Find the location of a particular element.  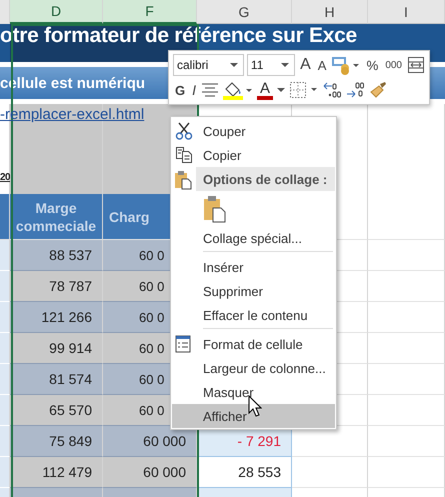

menu-item: Copier is located at coordinates (253, 155).